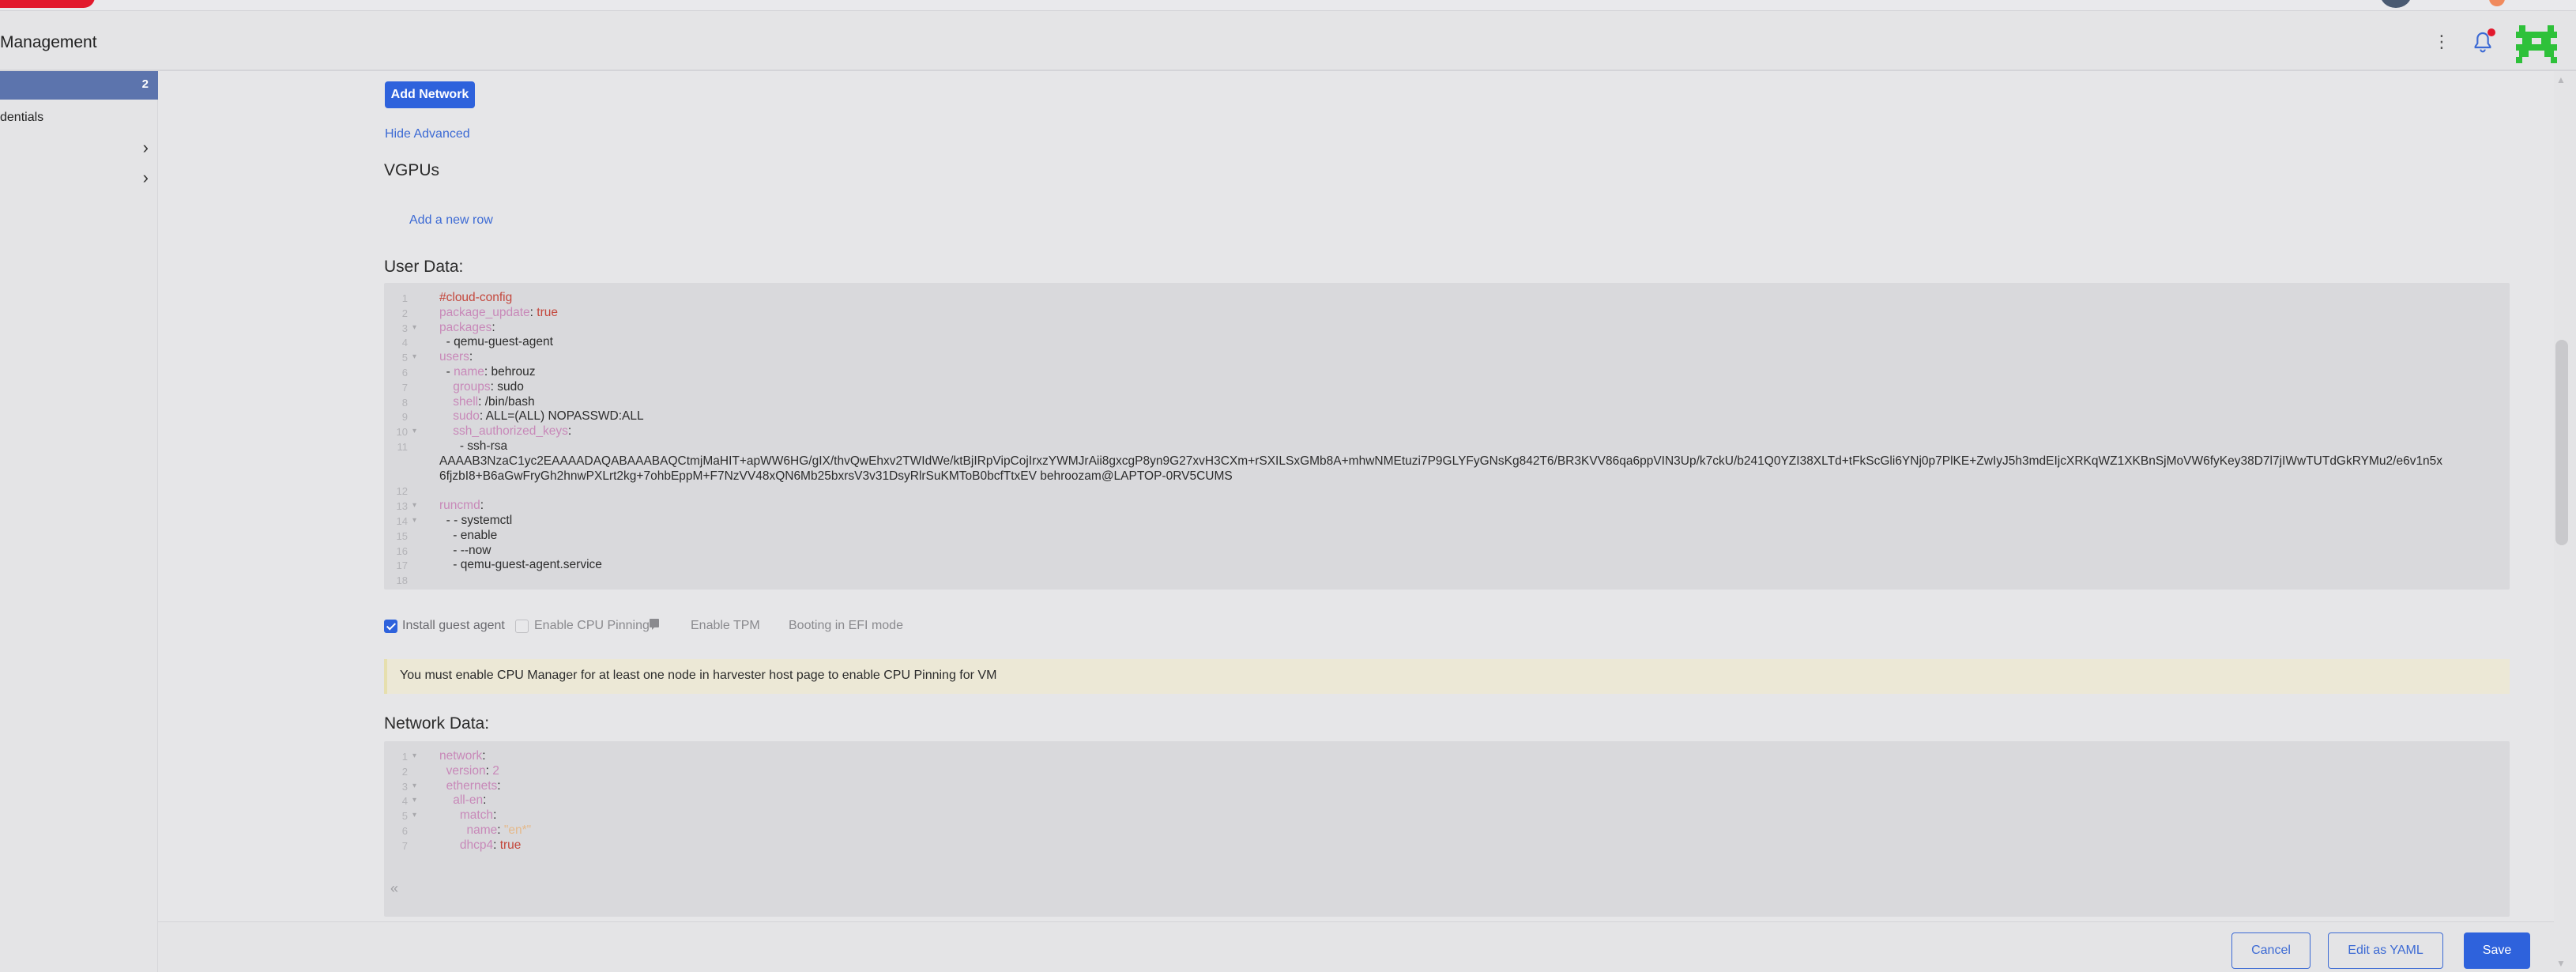  Describe the element at coordinates (437, 724) in the screenshot. I see `network-data-heading: Network Data:` at that location.